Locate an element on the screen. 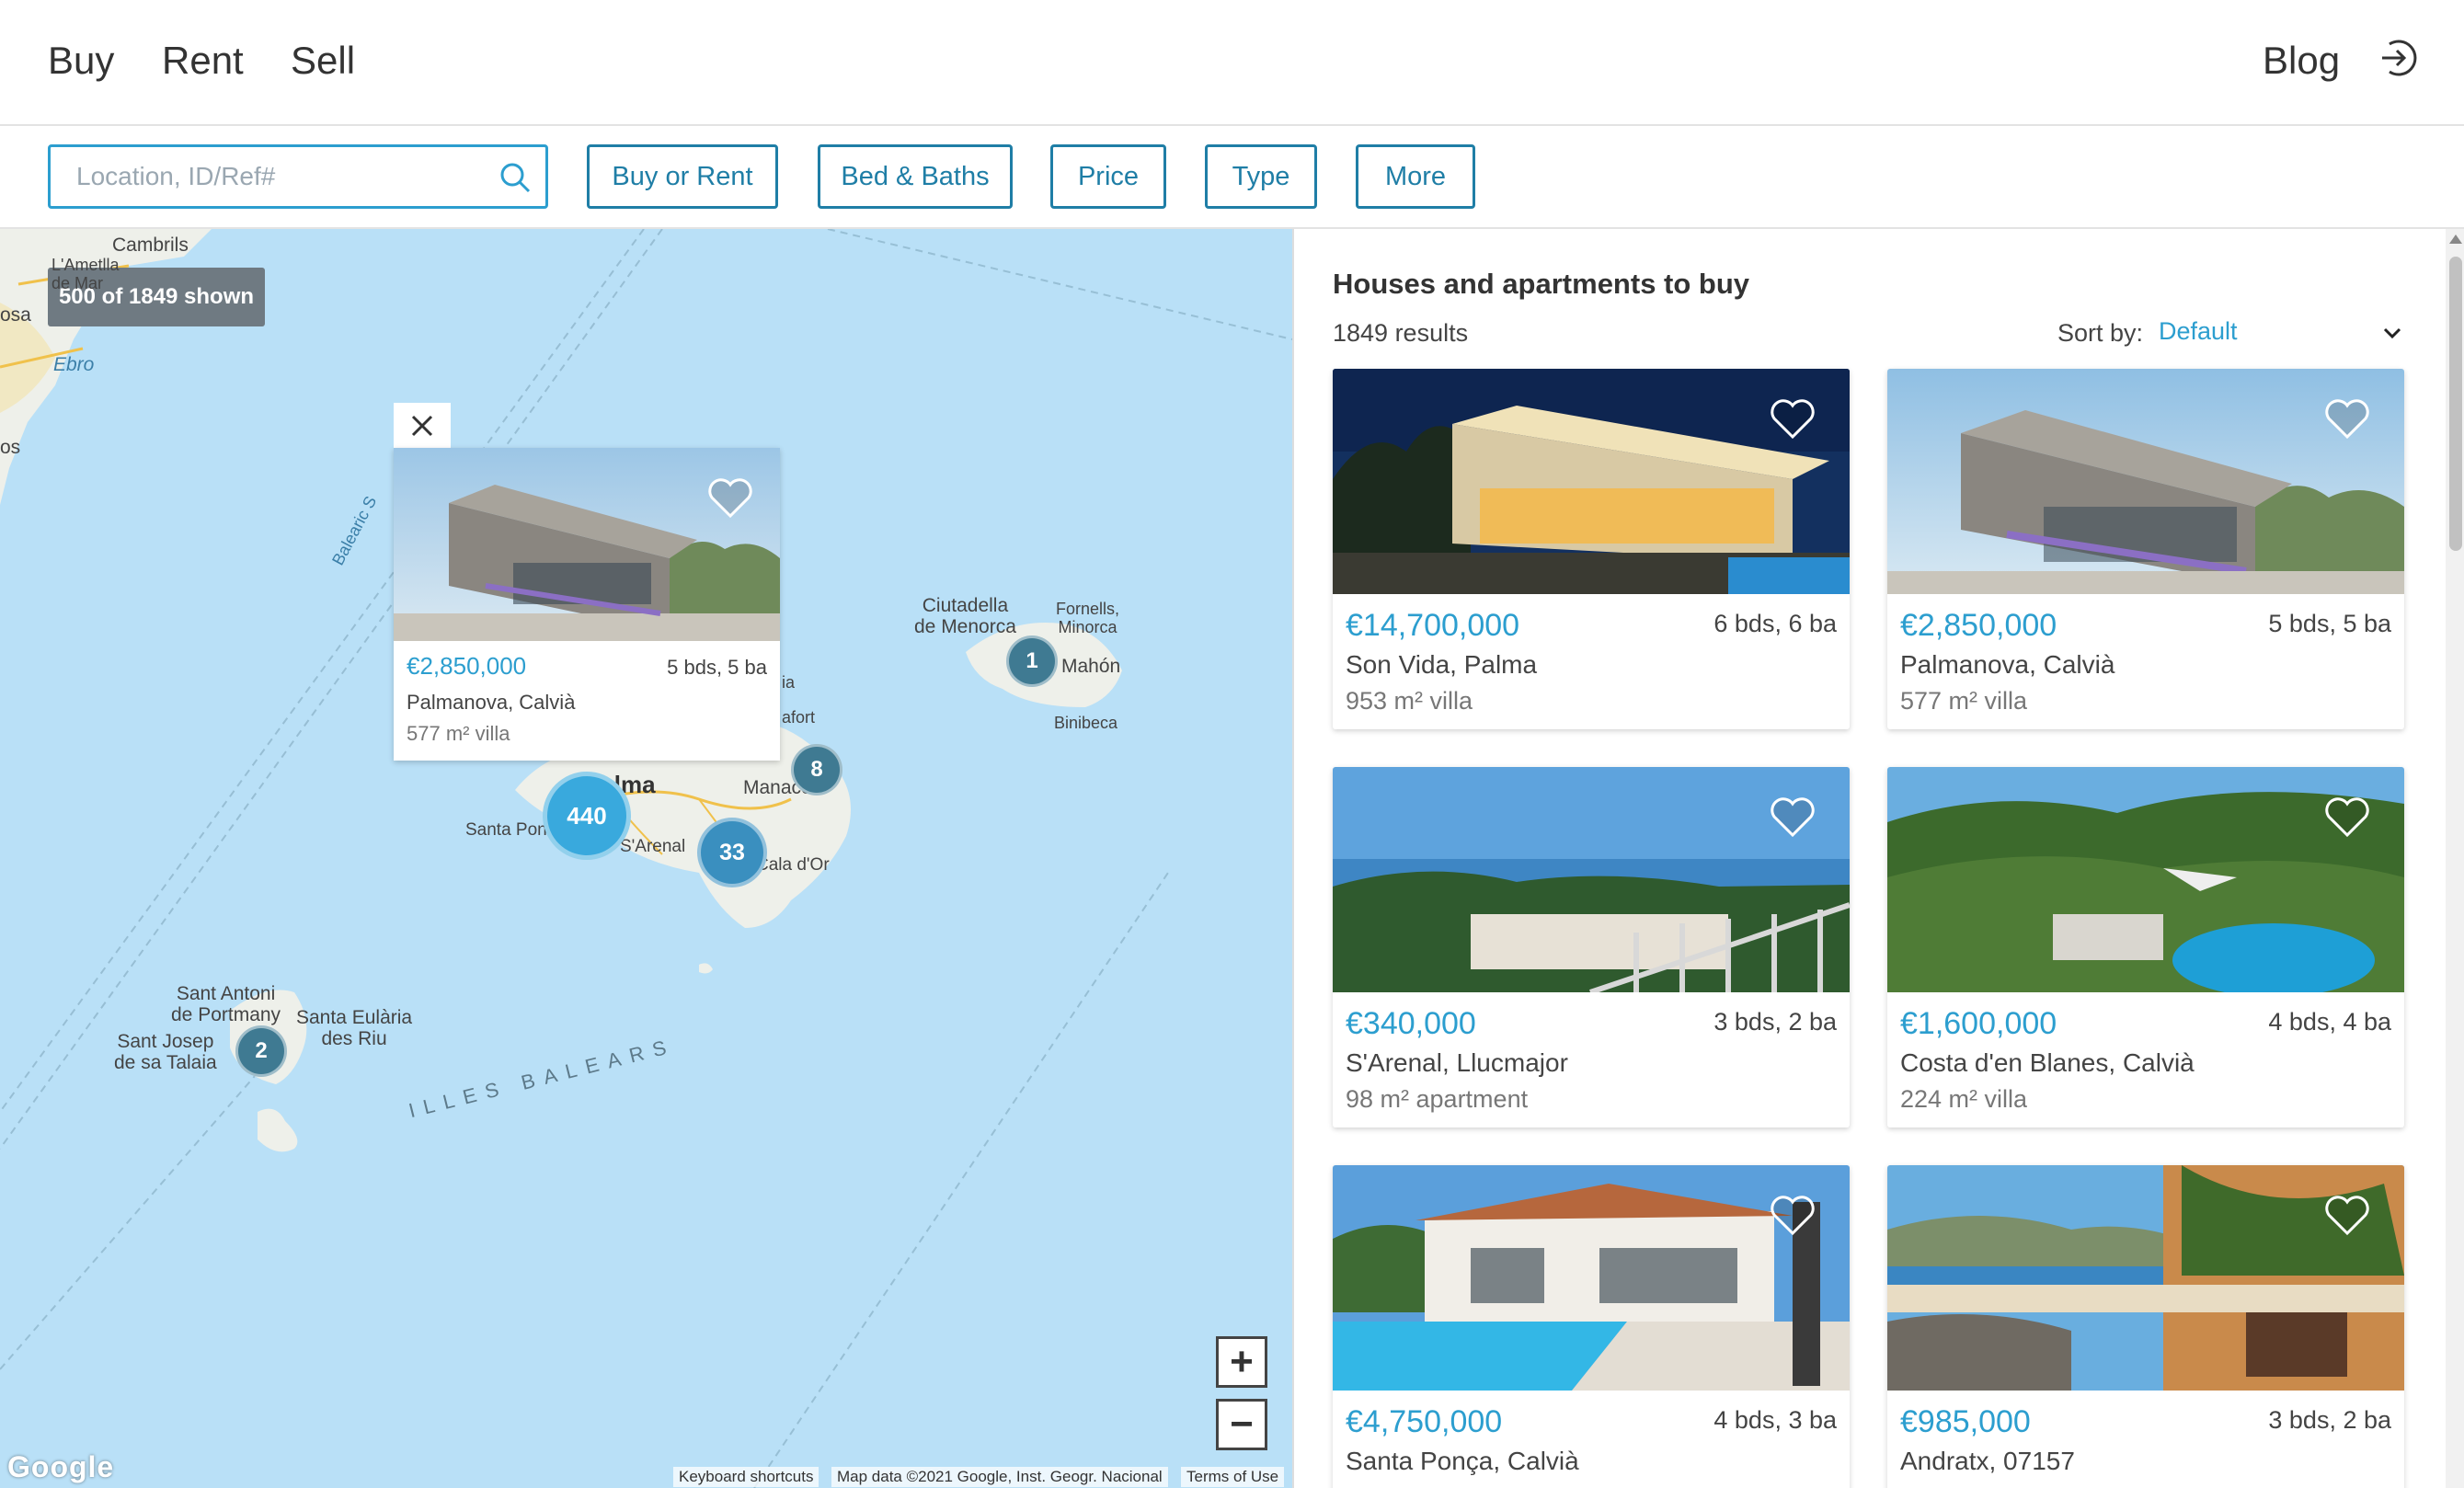  google-logo: Google is located at coordinates (61, 1466).